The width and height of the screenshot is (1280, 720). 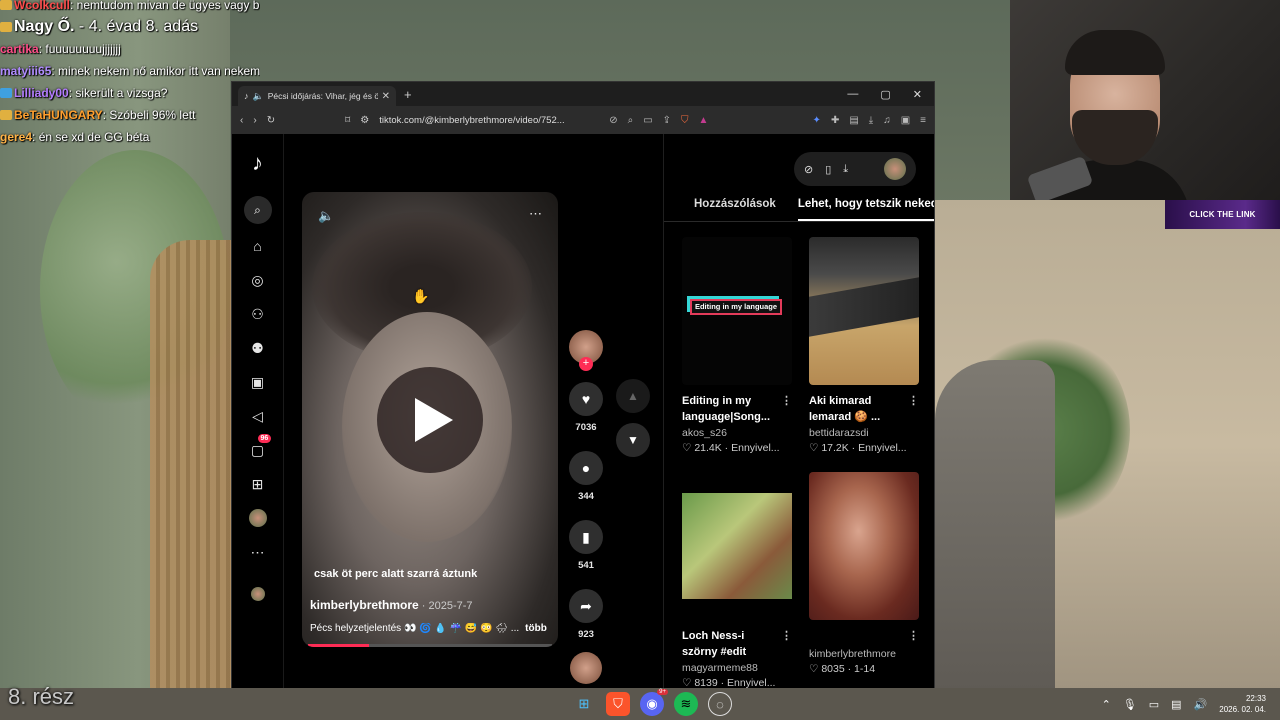 I want to click on panel-tabs: Hozzászólások Lehet, hogy tetszik neked, so click(x=799, y=207).